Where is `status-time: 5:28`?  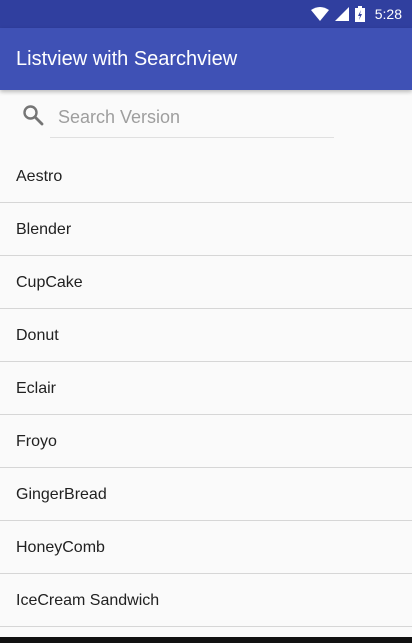 status-time: 5:28 is located at coordinates (388, 14).